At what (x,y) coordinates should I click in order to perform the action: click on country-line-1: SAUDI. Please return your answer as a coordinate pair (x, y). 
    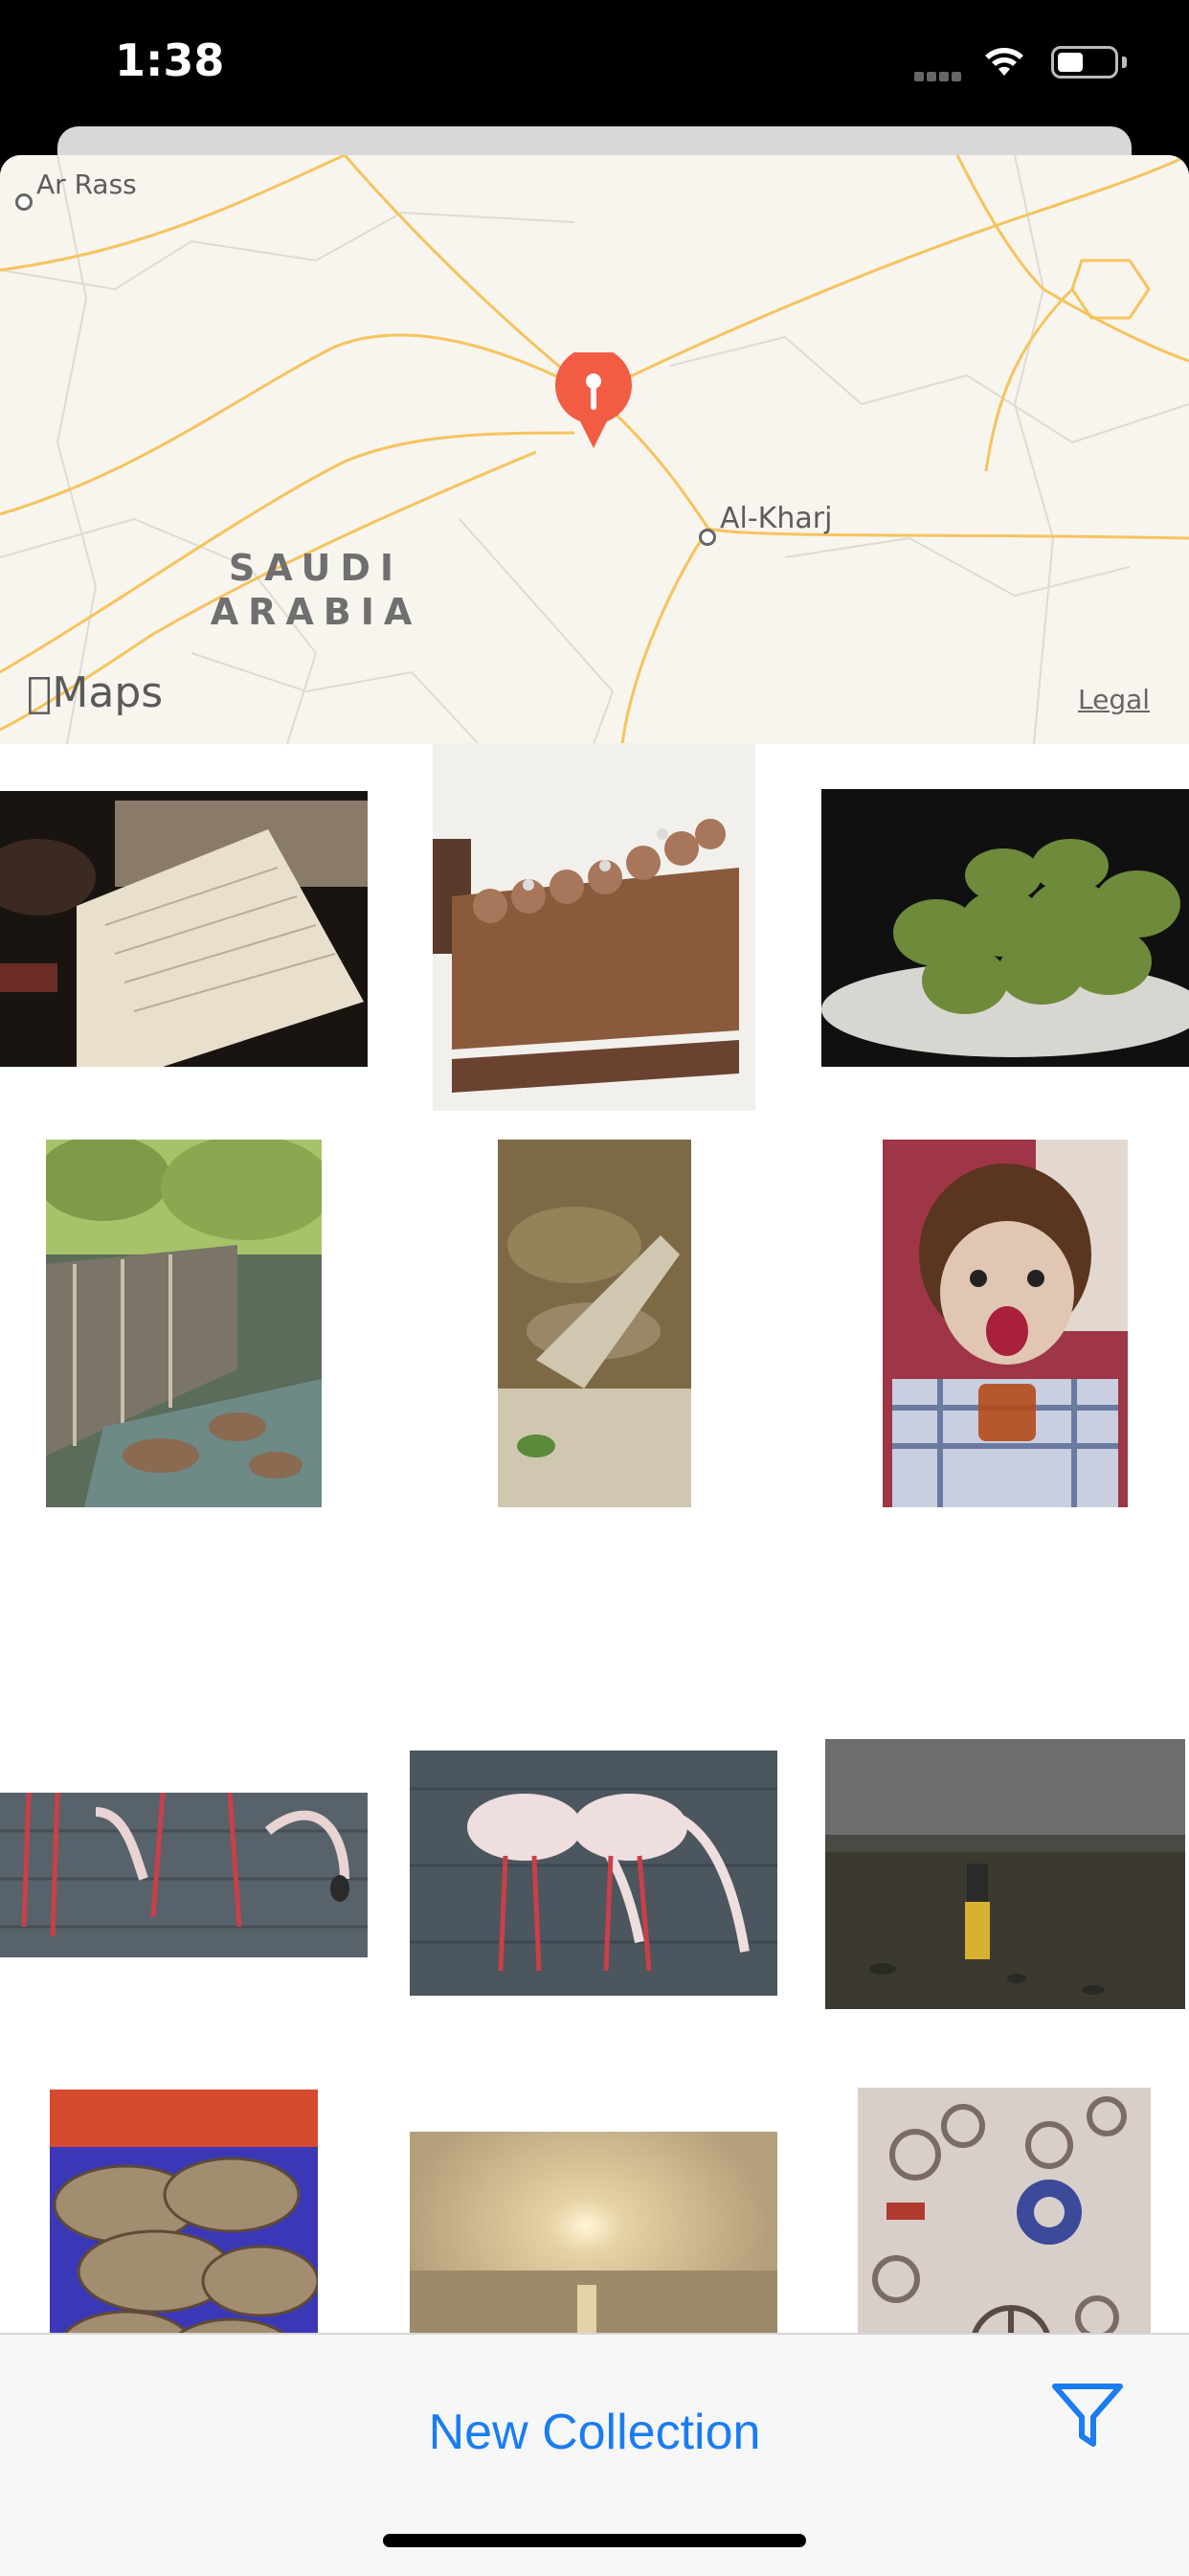
    Looking at the image, I should click on (316, 568).